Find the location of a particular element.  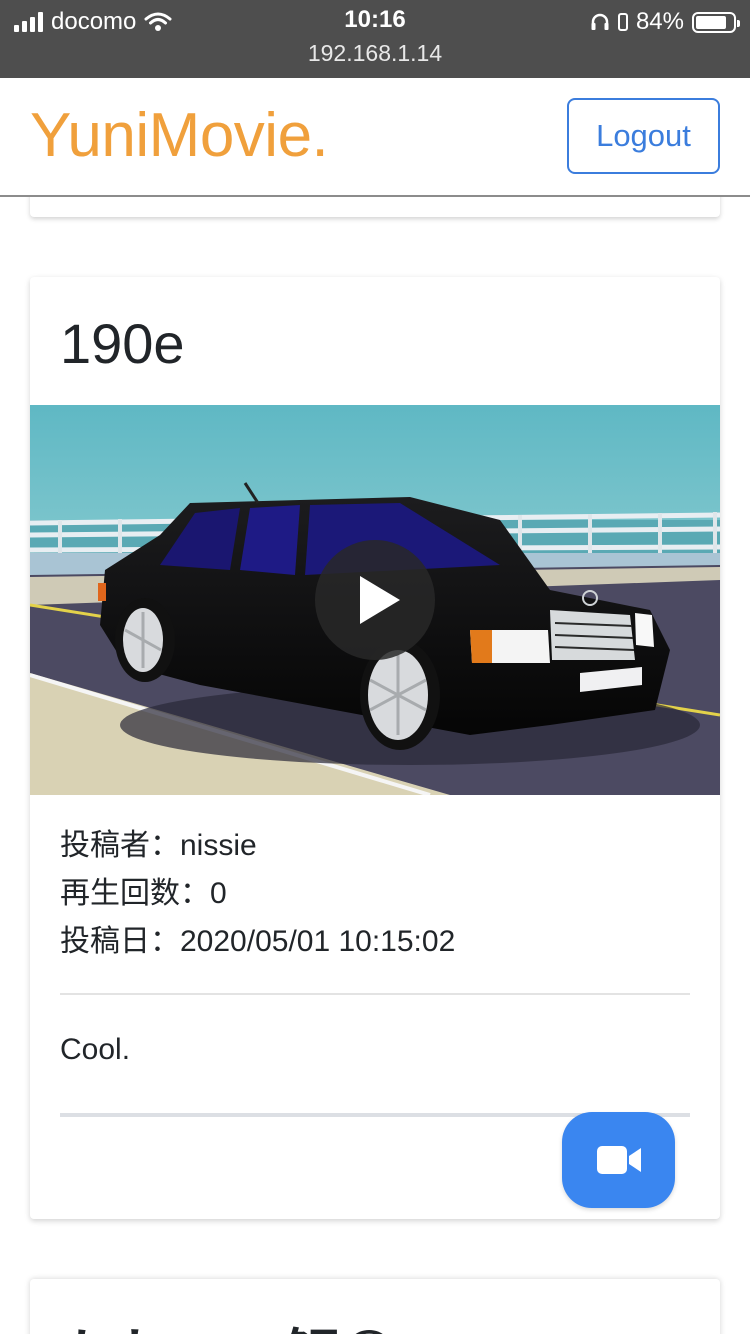

battery-icon is located at coordinates (716, 22).